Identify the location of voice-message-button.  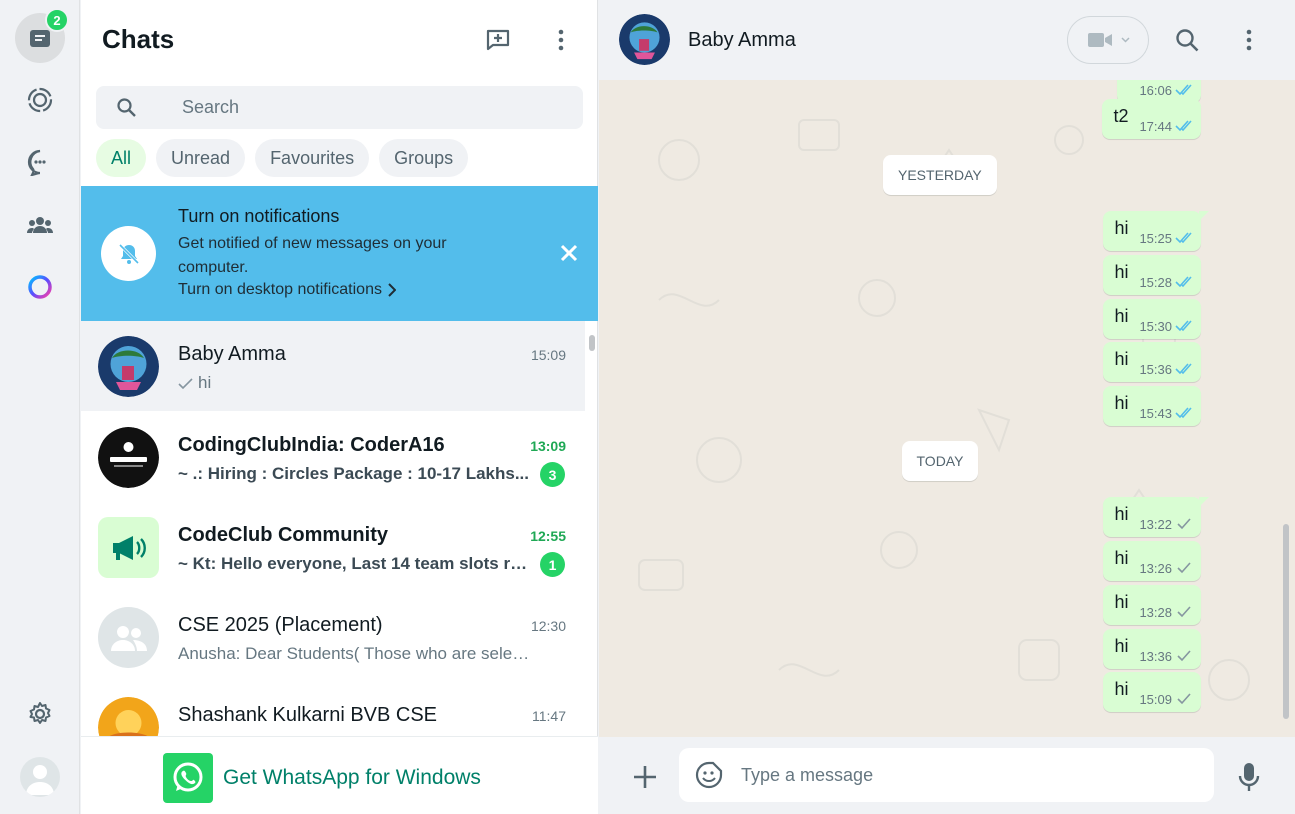
(1249, 777).